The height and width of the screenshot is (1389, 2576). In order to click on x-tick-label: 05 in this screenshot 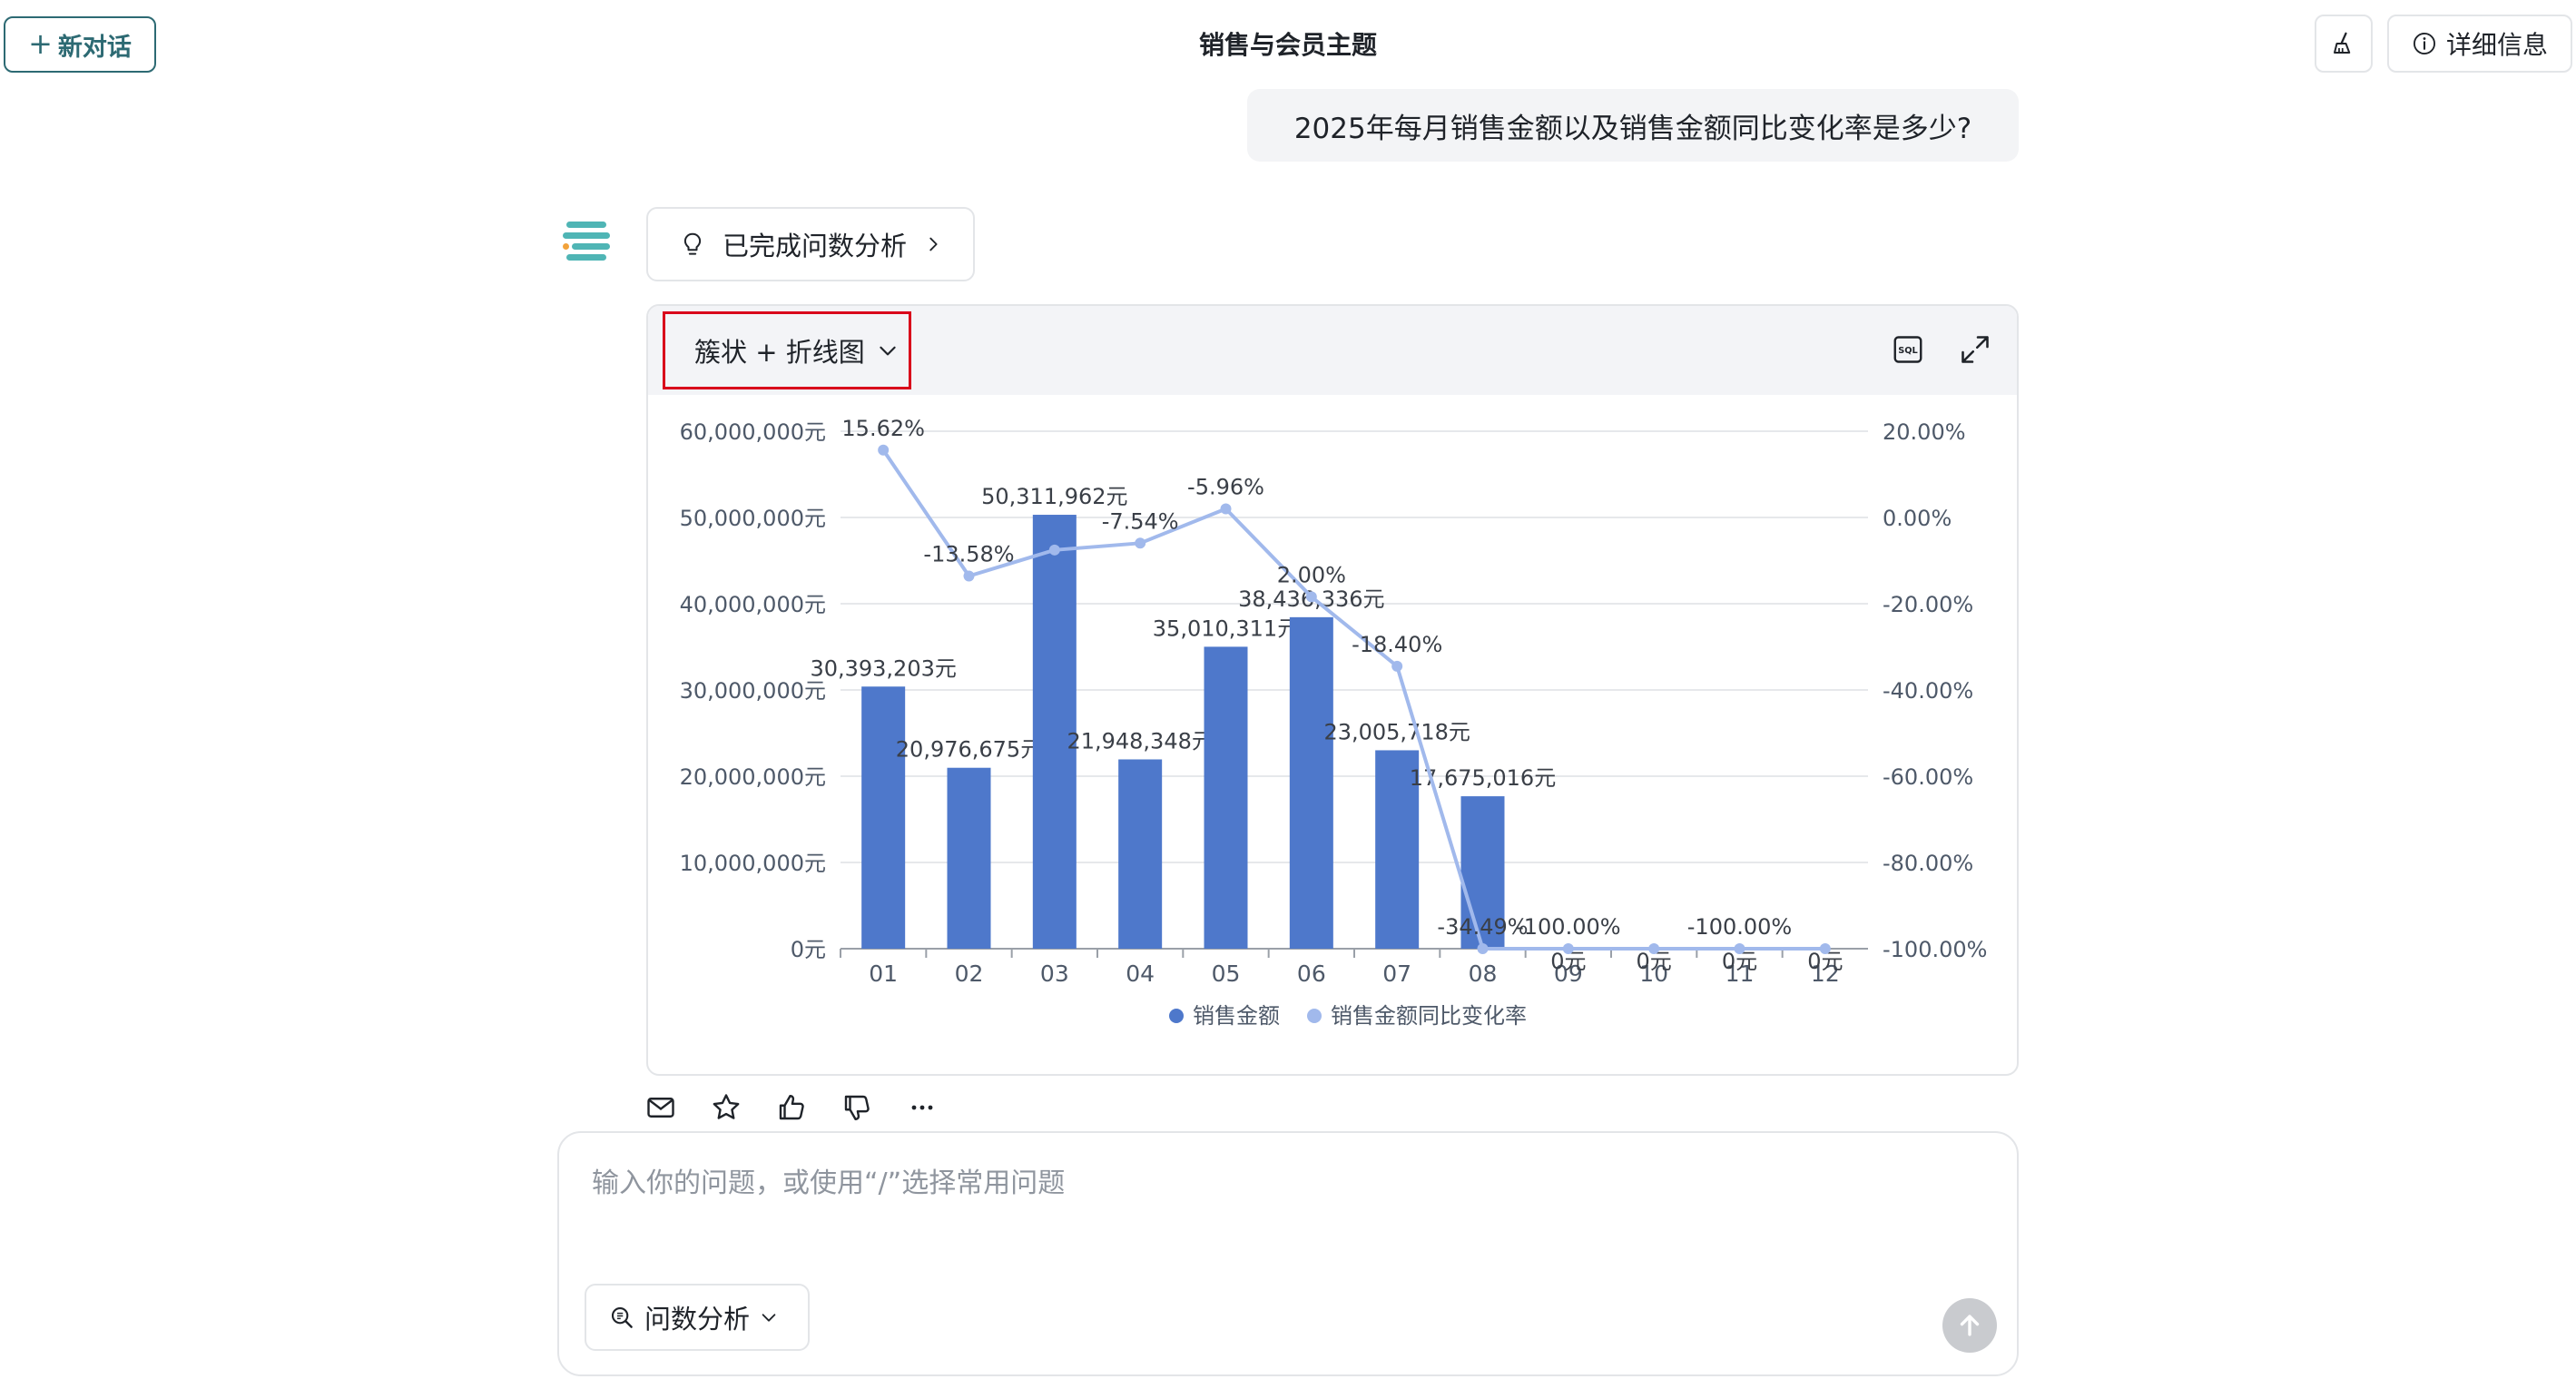, I will do `click(1226, 973)`.